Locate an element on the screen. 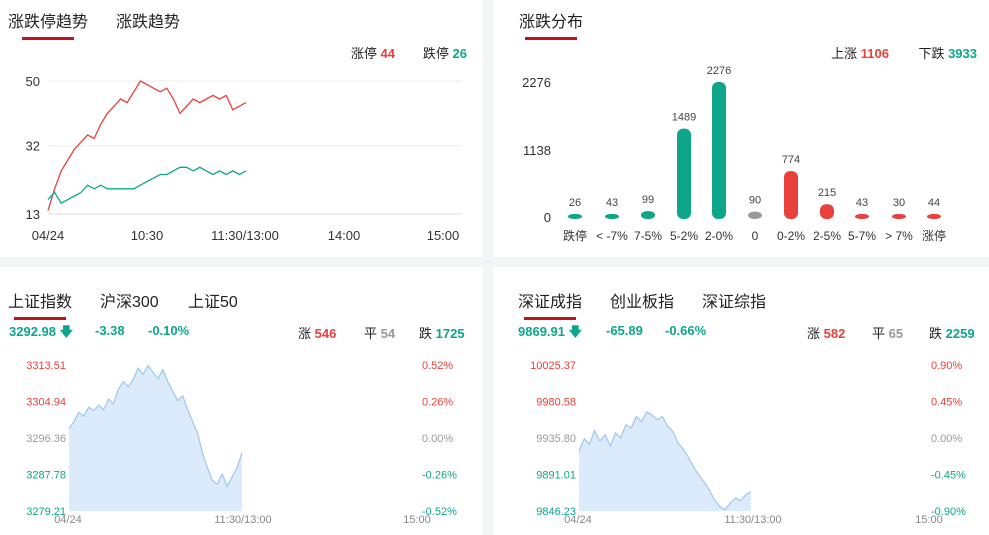 This screenshot has width=989, height=535. bar-value-label: 90 is located at coordinates (755, 201).